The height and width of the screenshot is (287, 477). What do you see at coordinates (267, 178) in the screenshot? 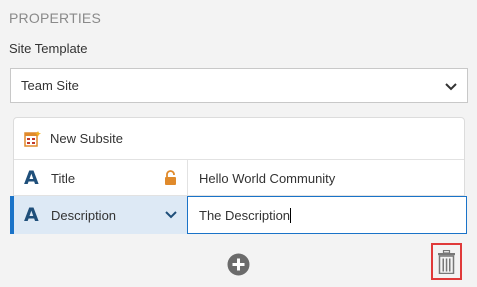
I see `property-value-title: Hello World Community` at bounding box center [267, 178].